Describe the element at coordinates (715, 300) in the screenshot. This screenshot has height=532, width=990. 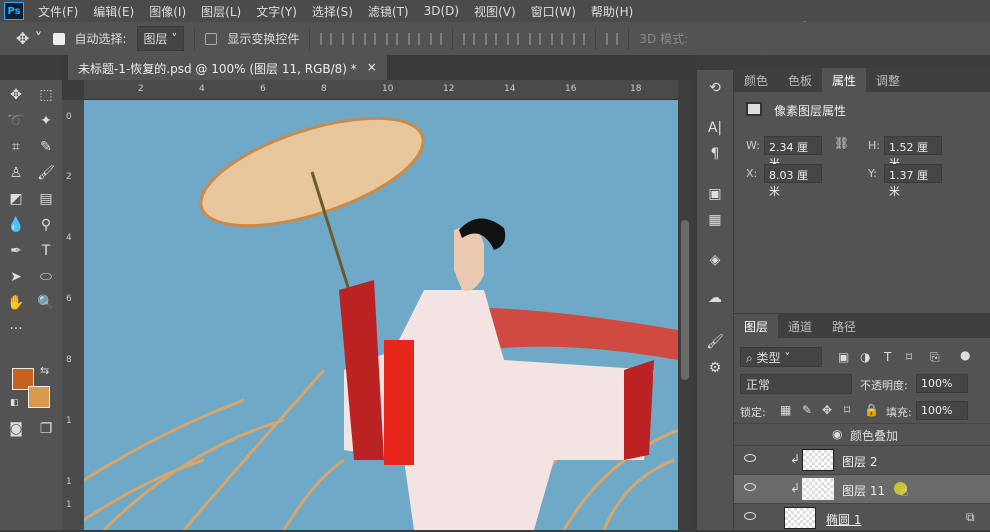
I see `creative-cloud-icon: ☁` at that location.